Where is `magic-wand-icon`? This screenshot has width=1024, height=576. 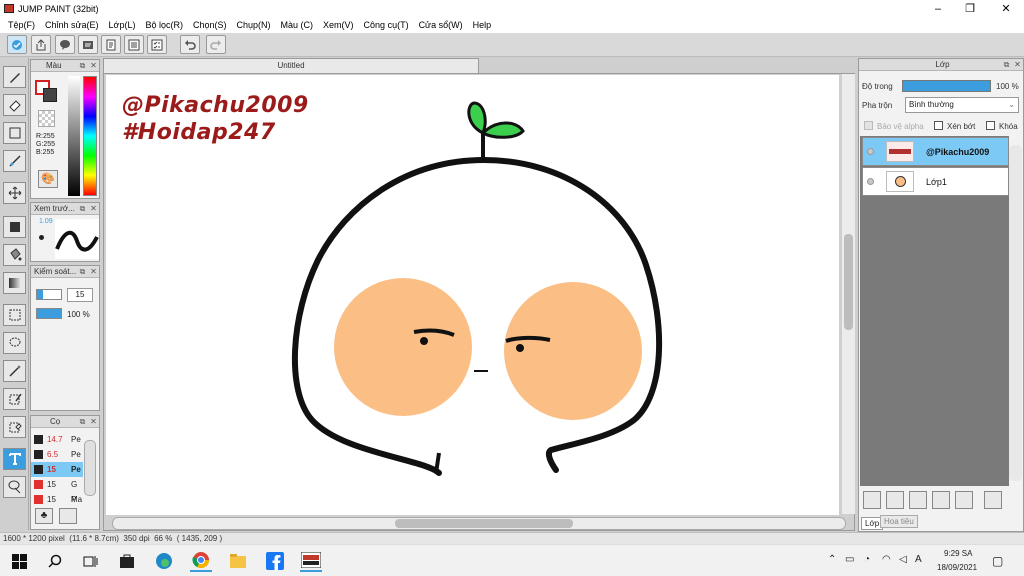
magic-wand-icon is located at coordinates (14, 371).